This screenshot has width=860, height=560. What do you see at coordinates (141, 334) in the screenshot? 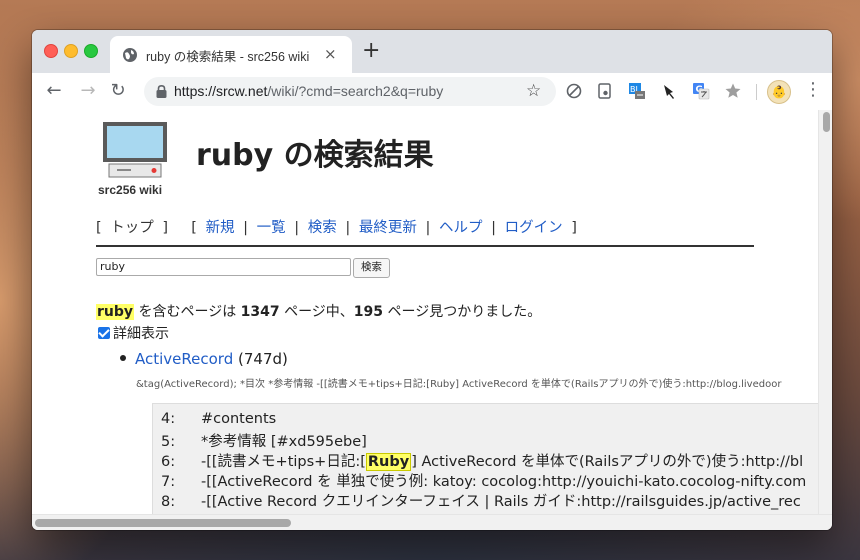
I see `detail-label: 詳細表示` at bounding box center [141, 334].